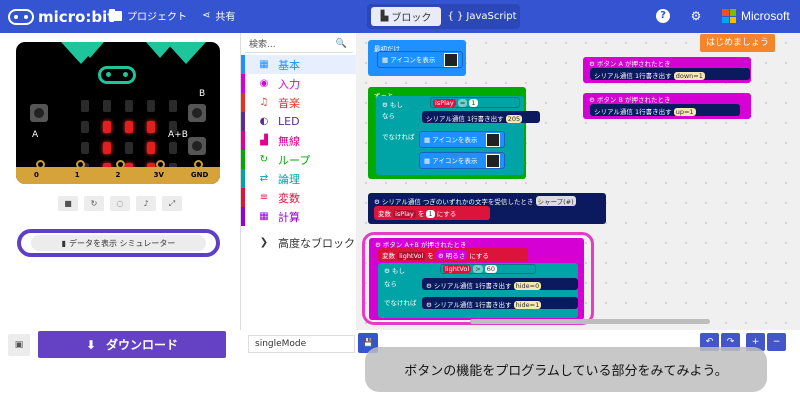  I want to click on show-icon-label: ▦ アイコンを表示, so click(408, 59).